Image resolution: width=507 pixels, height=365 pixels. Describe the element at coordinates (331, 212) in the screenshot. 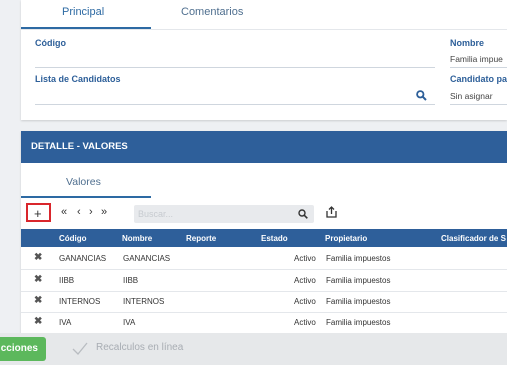

I see `export-icon` at that location.